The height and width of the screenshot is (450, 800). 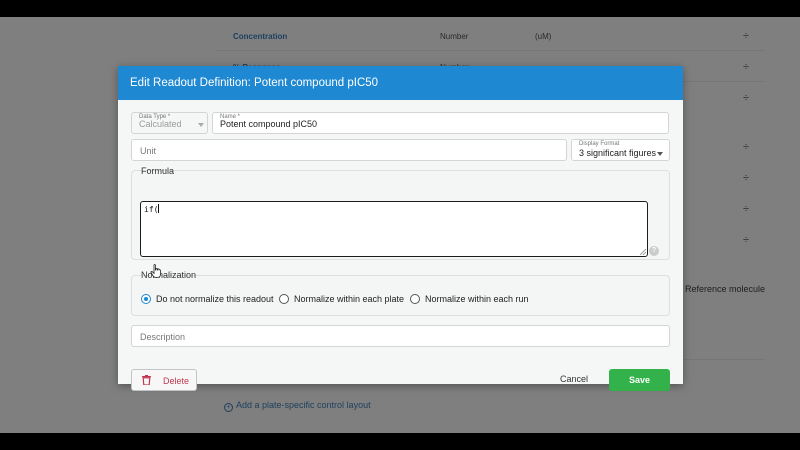 I want to click on display-format-label: Display Format, so click(x=599, y=144).